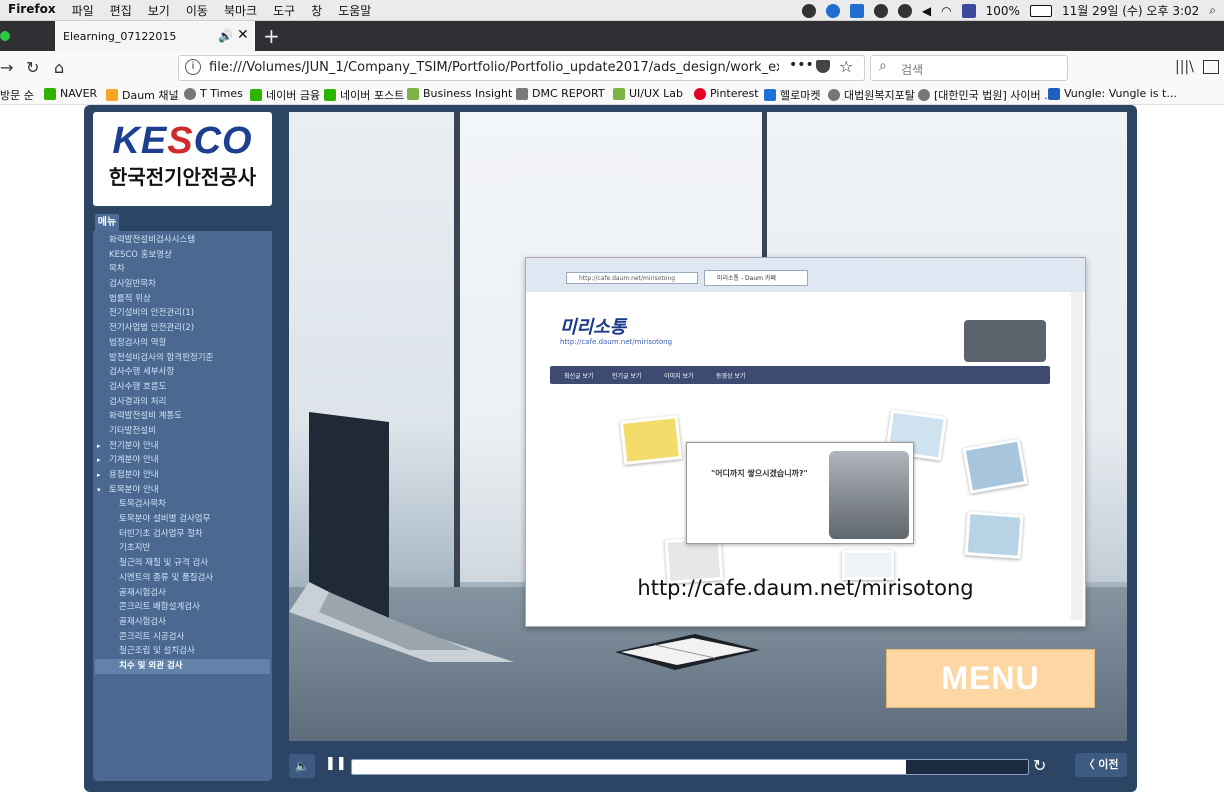 This screenshot has height=792, width=1224. Describe the element at coordinates (182, 358) in the screenshot. I see `menu-item: 발전설비검사의 합격판정기준` at that location.